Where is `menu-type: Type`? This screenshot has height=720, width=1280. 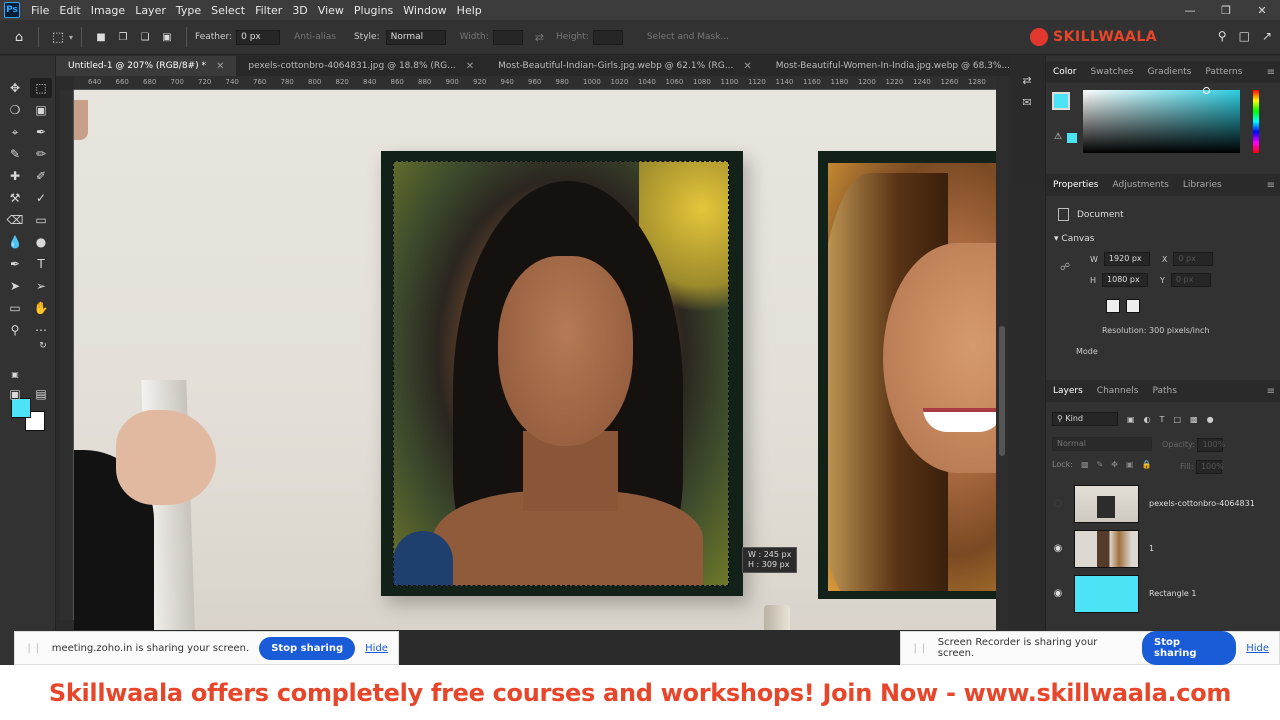
menu-type: Type is located at coordinates (188, 10).